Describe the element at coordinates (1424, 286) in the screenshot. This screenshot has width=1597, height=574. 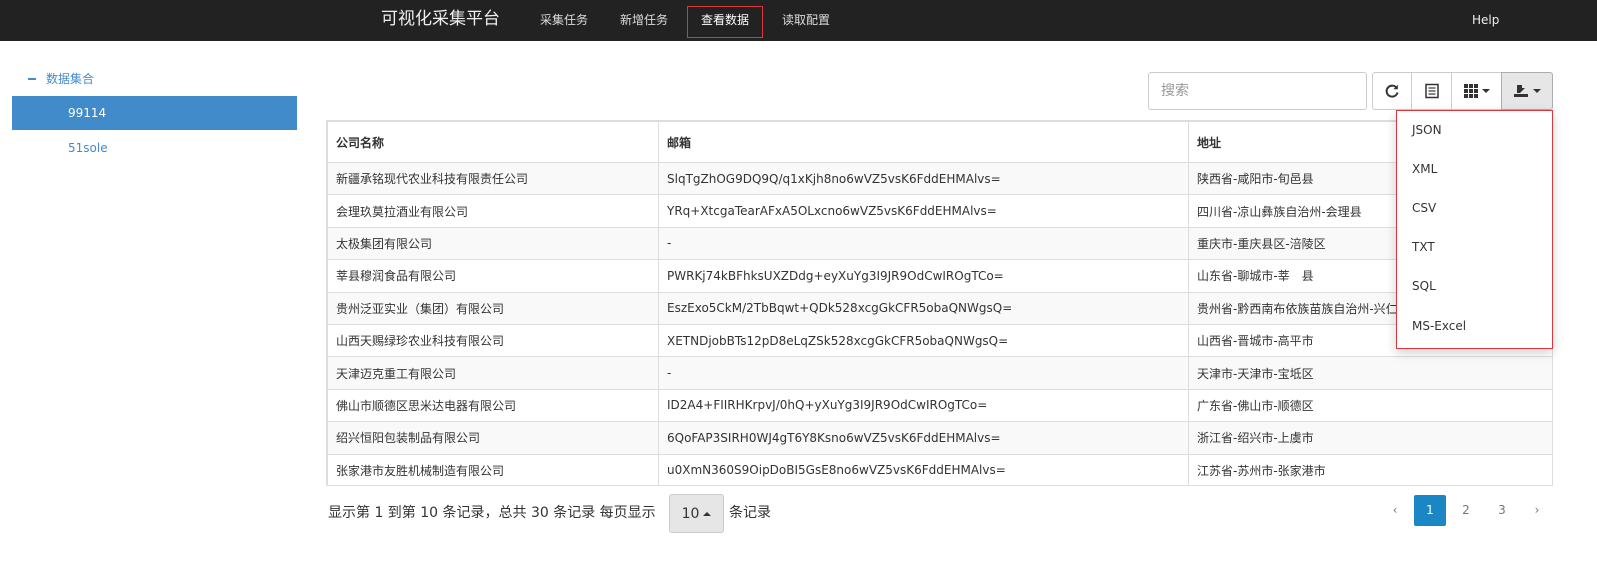
I see `export-option-sql: SQL` at that location.